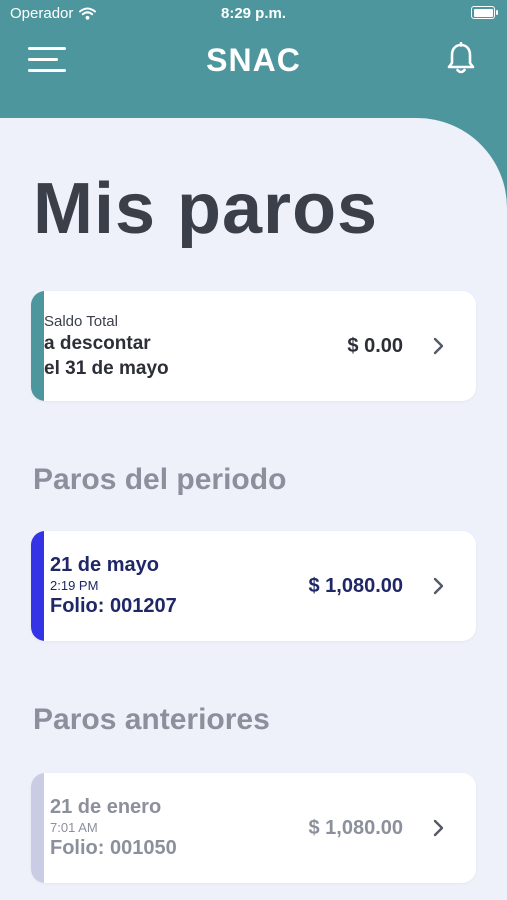  Describe the element at coordinates (113, 848) in the screenshot. I see `paro-folio: Folio: 001050` at that location.